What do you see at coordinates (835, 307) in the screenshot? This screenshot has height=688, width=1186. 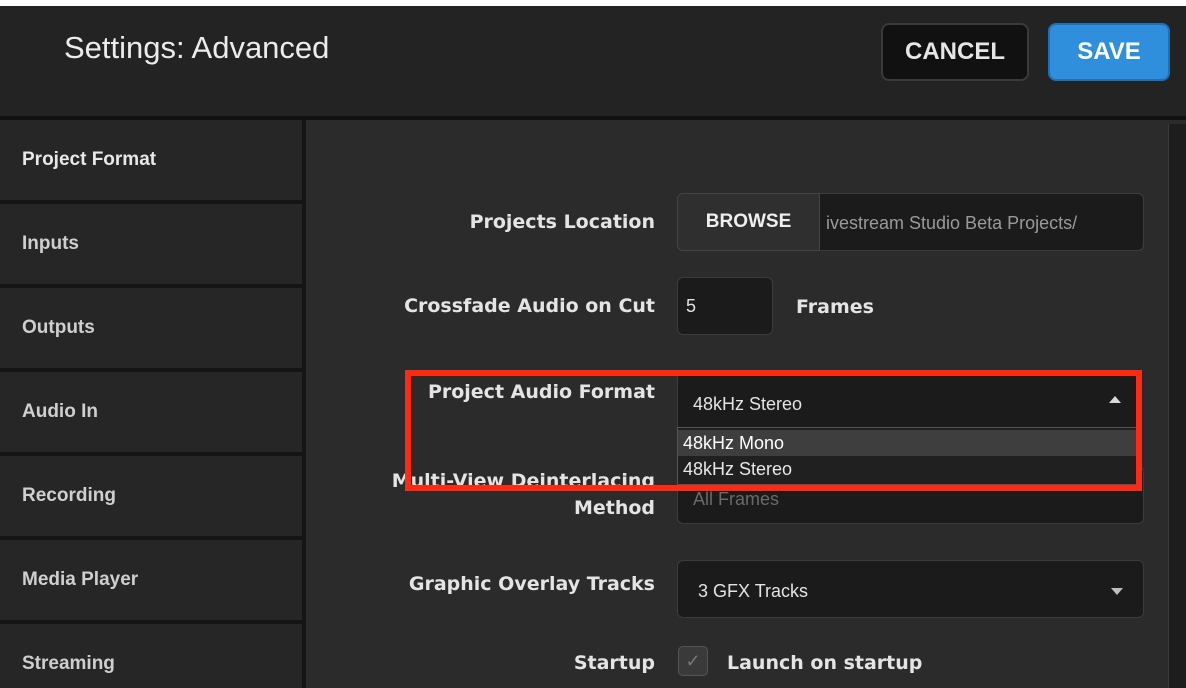 I see `frames-unit-label: Frames` at bounding box center [835, 307].